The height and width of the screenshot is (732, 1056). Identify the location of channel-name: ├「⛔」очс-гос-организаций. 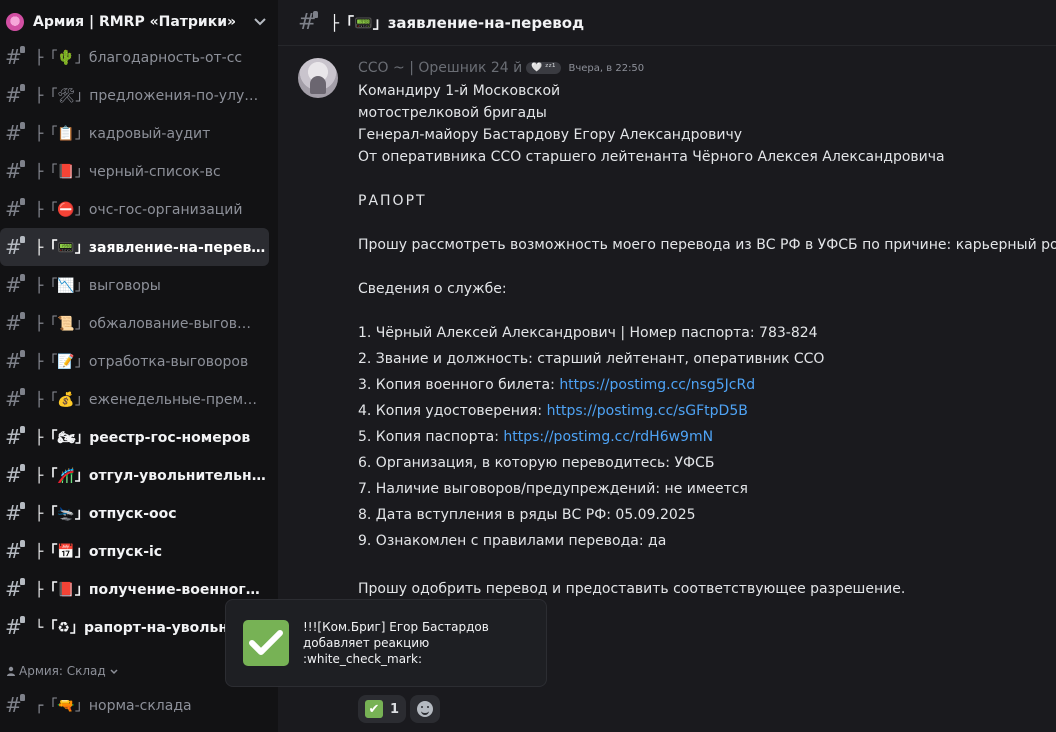
(139, 210).